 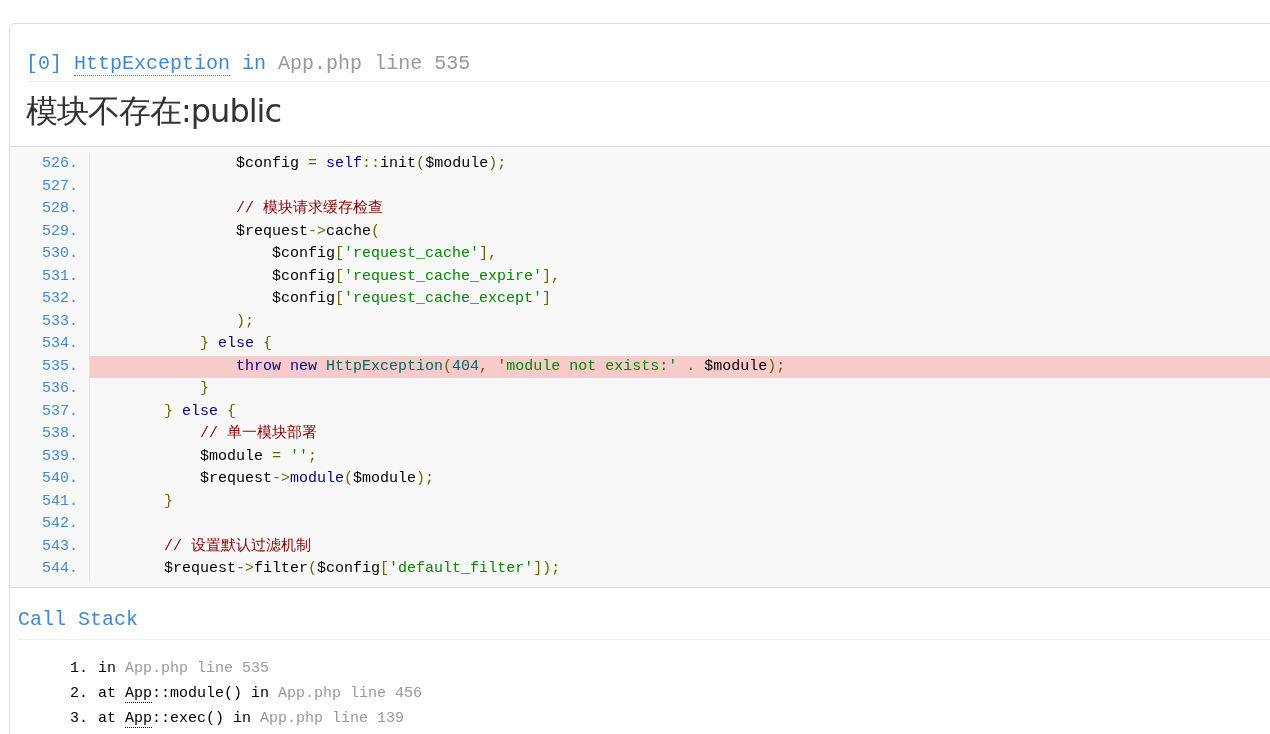 What do you see at coordinates (59, 366) in the screenshot?
I see `line-number: 535.` at bounding box center [59, 366].